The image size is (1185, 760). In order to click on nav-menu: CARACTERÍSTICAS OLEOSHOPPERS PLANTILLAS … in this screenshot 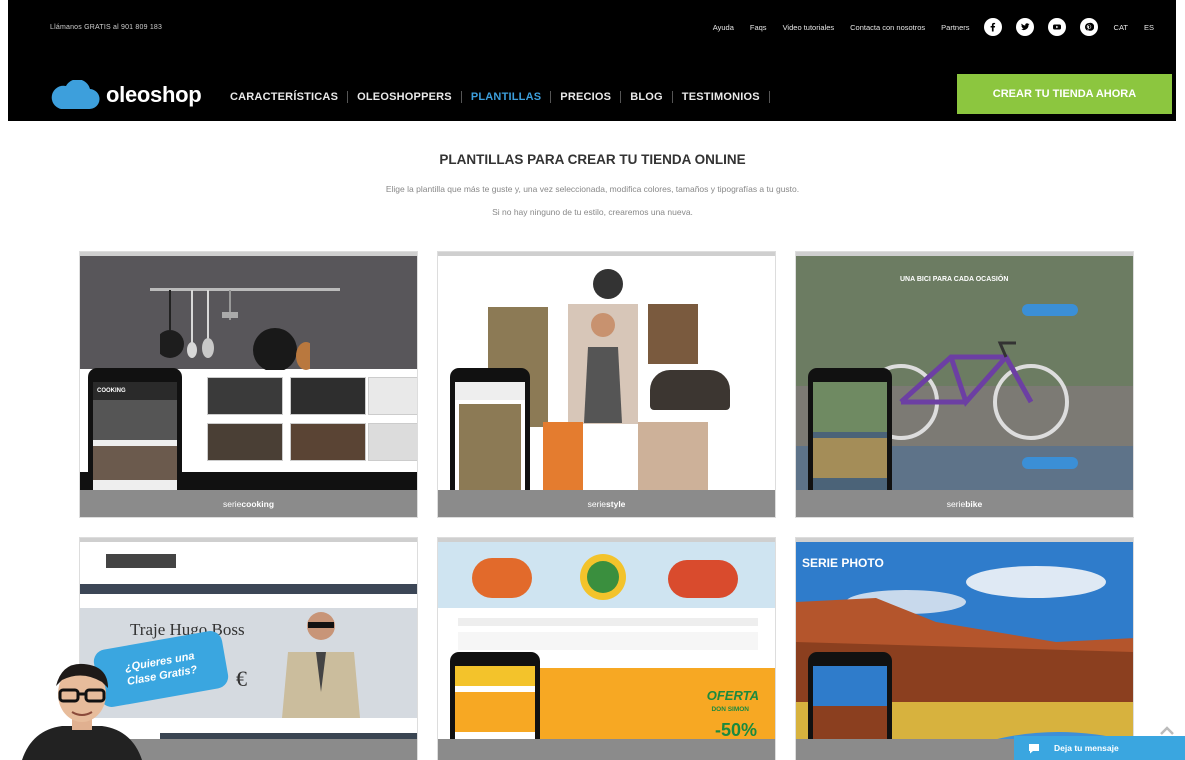, I will do `click(504, 97)`.